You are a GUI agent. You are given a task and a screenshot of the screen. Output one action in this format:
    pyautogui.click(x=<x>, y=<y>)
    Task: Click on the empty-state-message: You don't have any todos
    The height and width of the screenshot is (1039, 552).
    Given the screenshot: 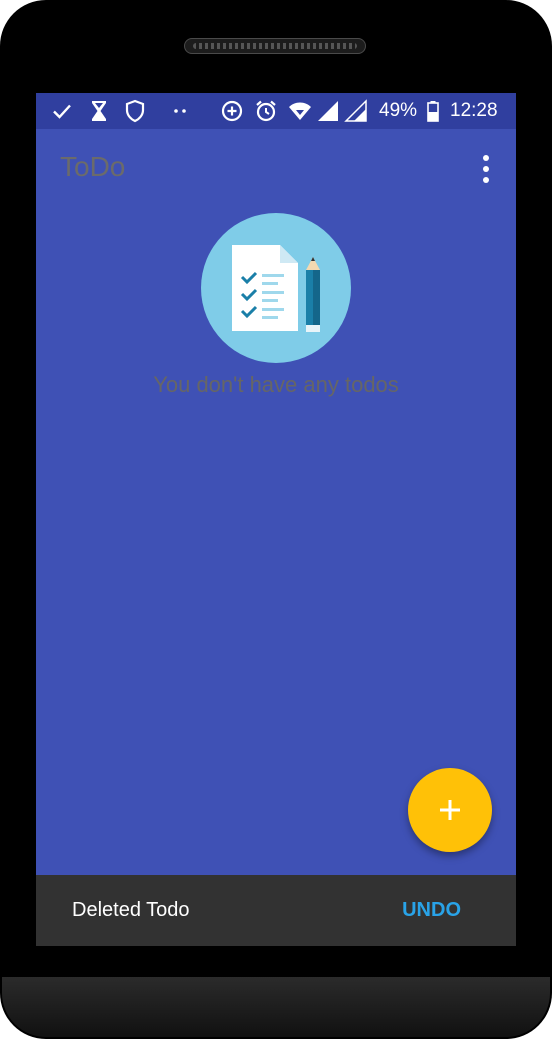 What is the action you would take?
    pyautogui.click(x=276, y=384)
    